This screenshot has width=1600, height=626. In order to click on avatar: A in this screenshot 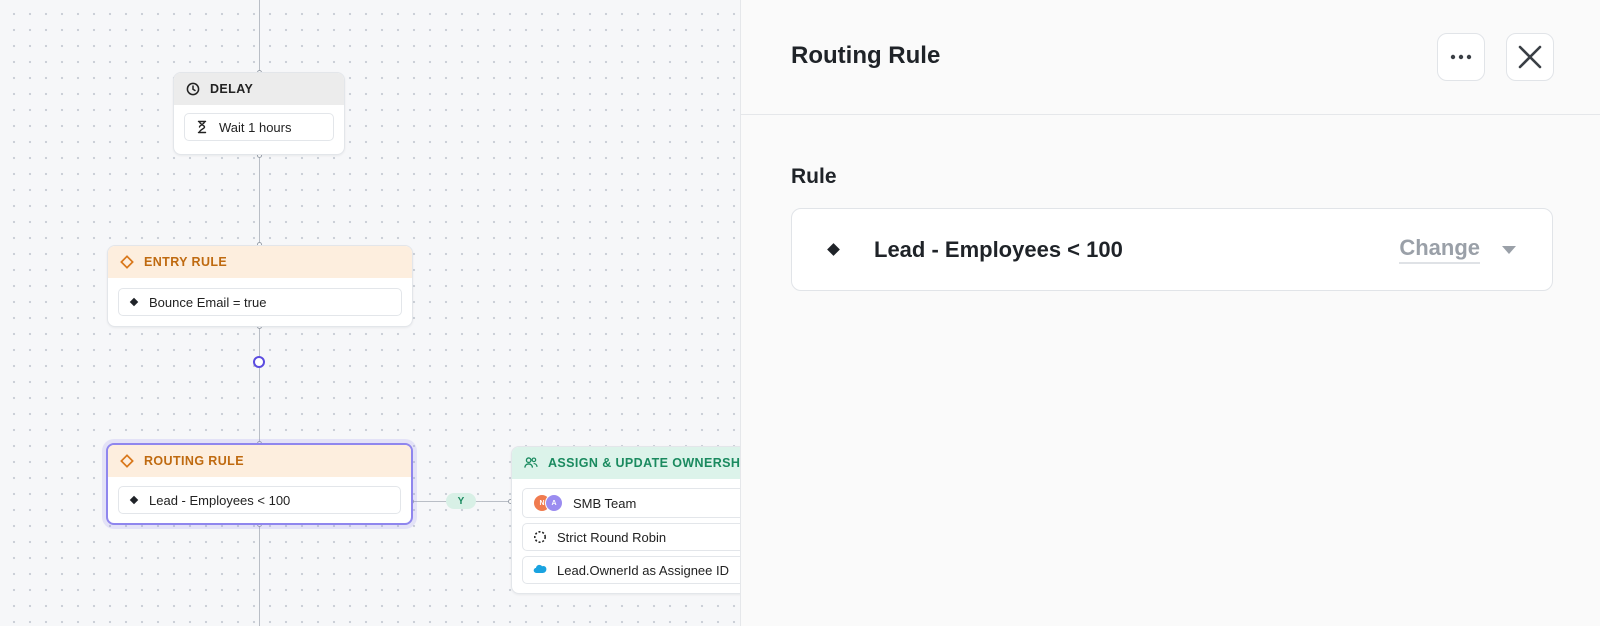, I will do `click(554, 503)`.